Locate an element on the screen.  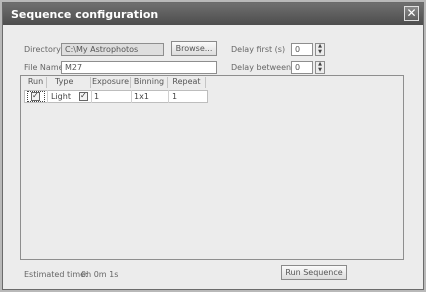
file-name-label: File Name is located at coordinates (44, 67).